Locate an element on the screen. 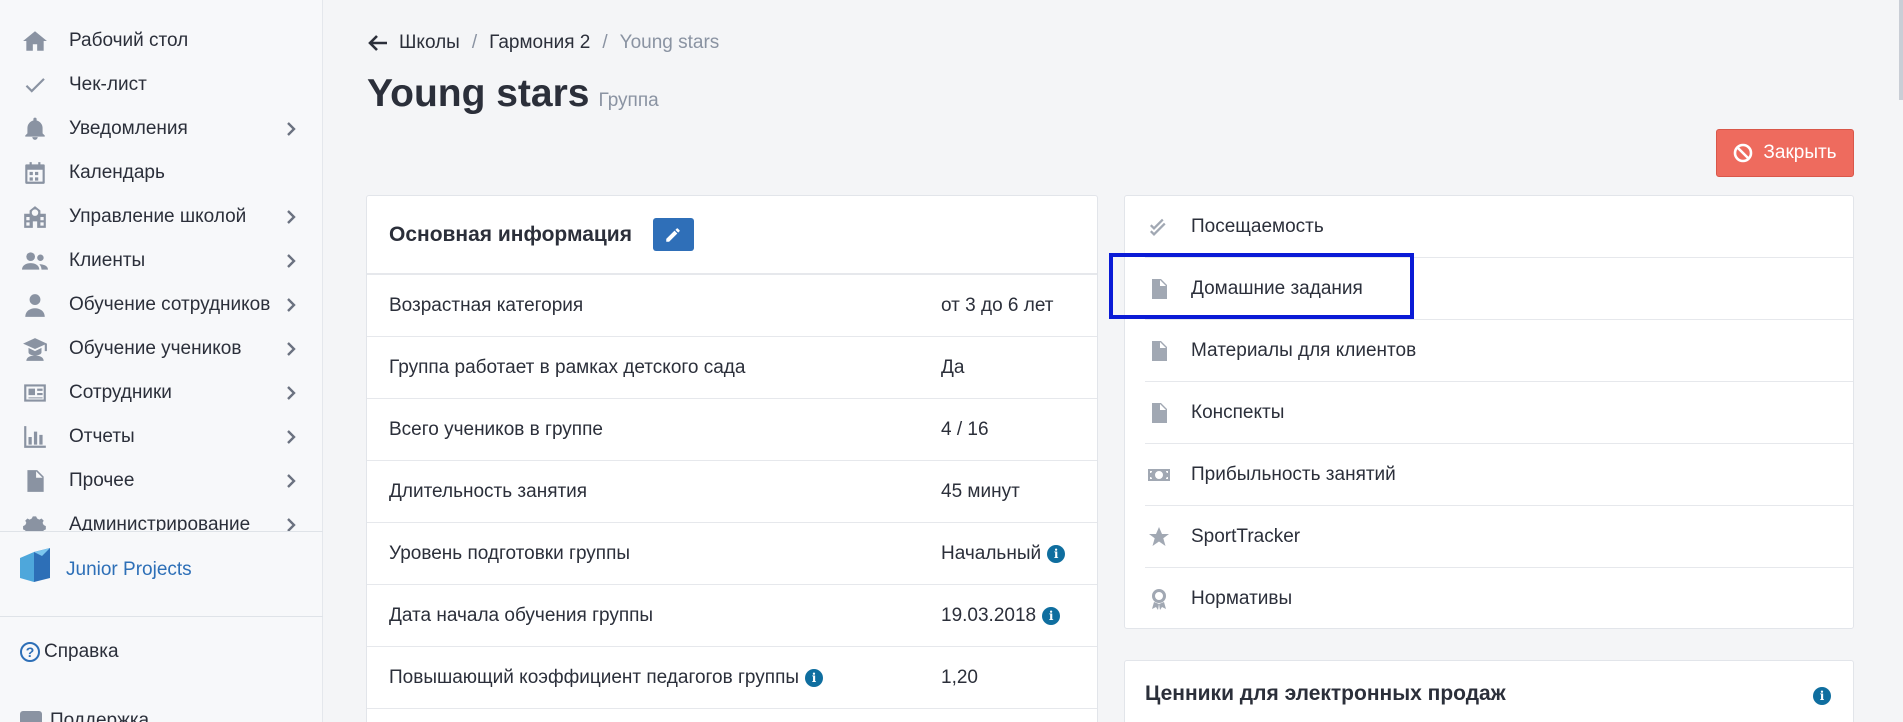  scrollbar is located at coordinates (1901, 50).